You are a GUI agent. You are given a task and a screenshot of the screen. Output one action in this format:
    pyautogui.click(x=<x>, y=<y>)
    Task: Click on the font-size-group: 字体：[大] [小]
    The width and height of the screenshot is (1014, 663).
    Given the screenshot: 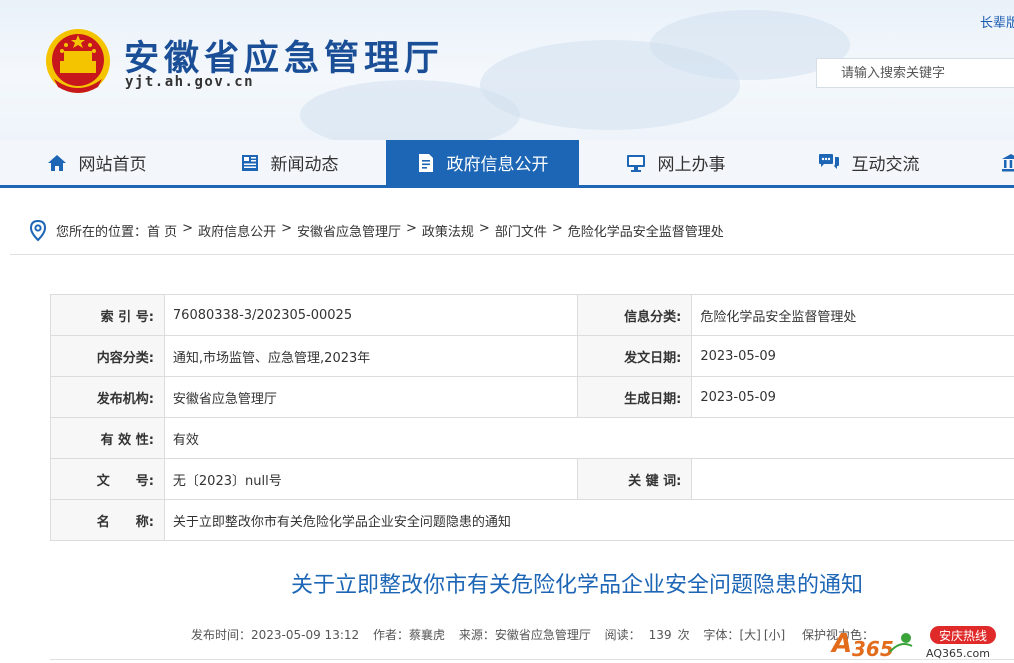 What is the action you would take?
    pyautogui.click(x=745, y=635)
    